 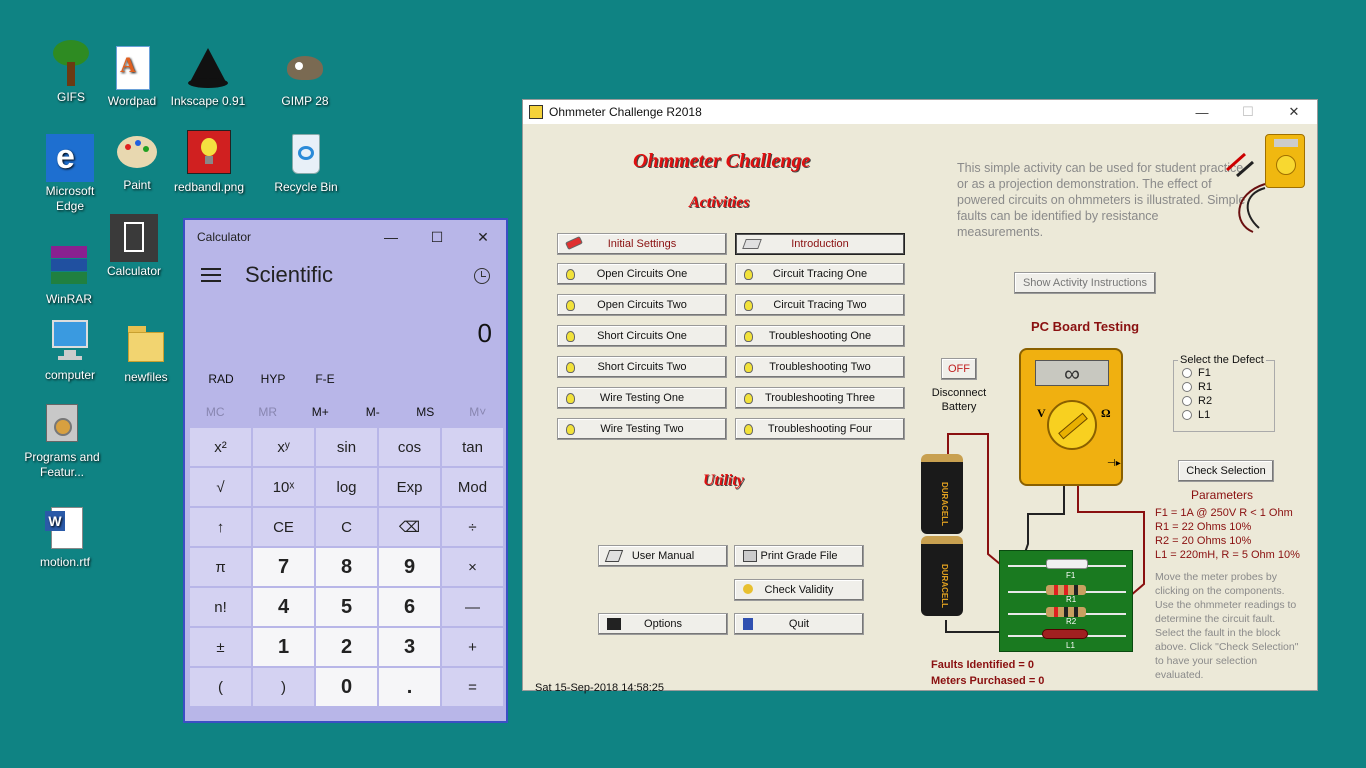 I want to click on activity-button-circuit-tracing-one: Circuit Tracing One, so click(x=820, y=274).